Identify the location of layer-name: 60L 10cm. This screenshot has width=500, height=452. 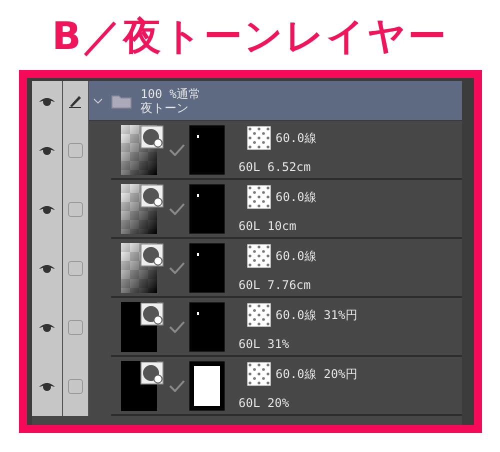
(268, 225).